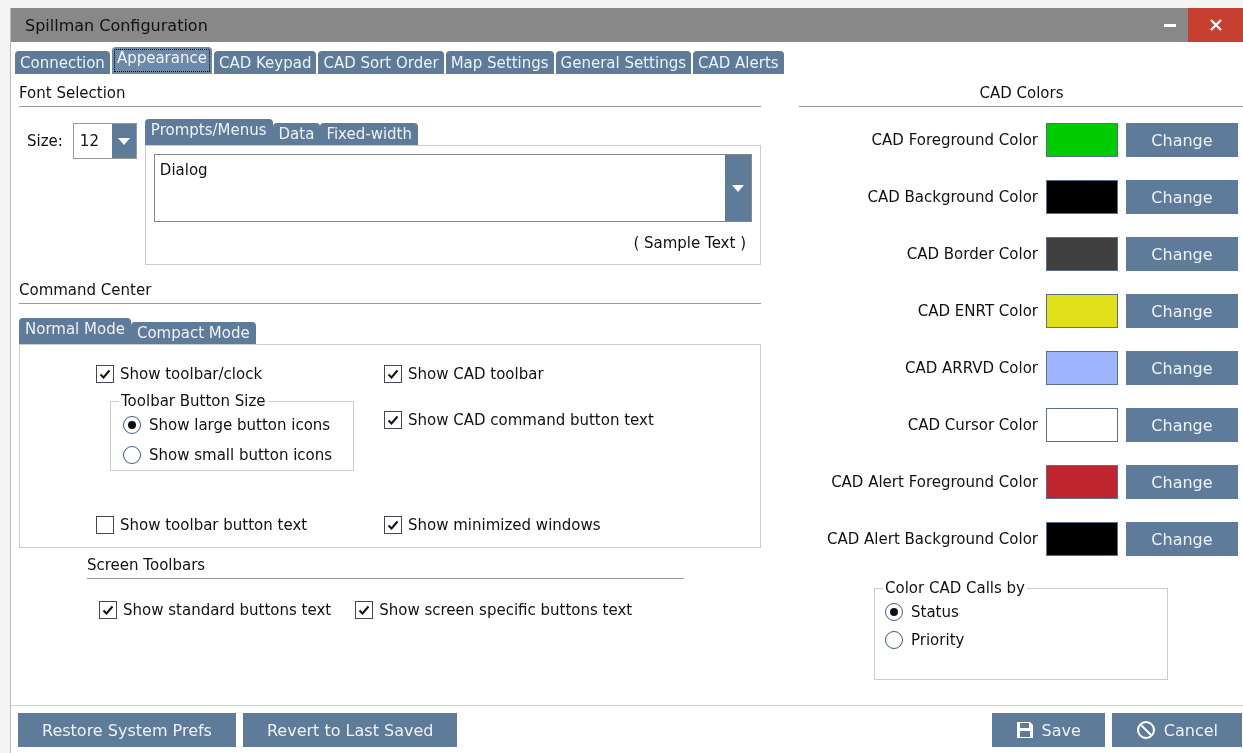 This screenshot has width=1243, height=753. Describe the element at coordinates (104, 141) in the screenshot. I see `size-dropdown: 12` at that location.